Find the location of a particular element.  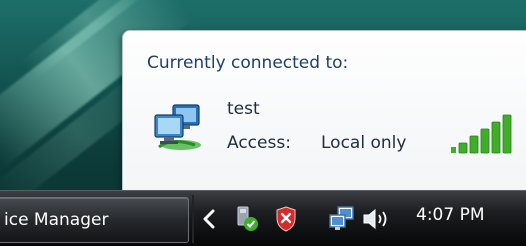

access-value: Local only is located at coordinates (364, 143).